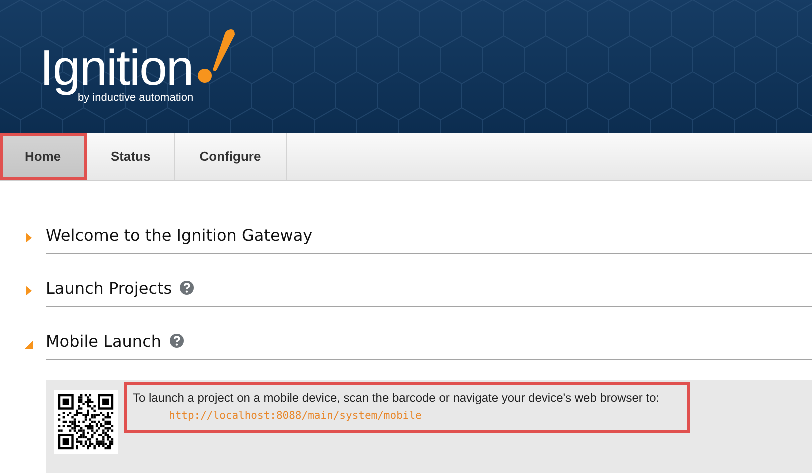 This screenshot has width=812, height=476. What do you see at coordinates (86, 422) in the screenshot?
I see `qr-code-icon` at bounding box center [86, 422].